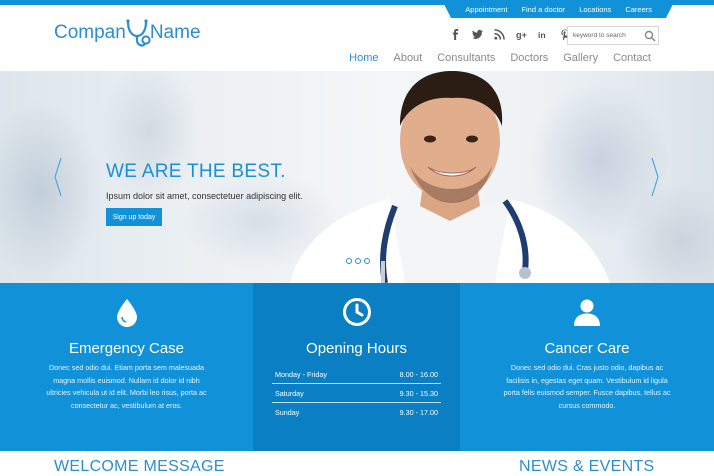 The image size is (714, 476). What do you see at coordinates (90, 32) in the screenshot?
I see `logo-text-part1: Compan` at bounding box center [90, 32].